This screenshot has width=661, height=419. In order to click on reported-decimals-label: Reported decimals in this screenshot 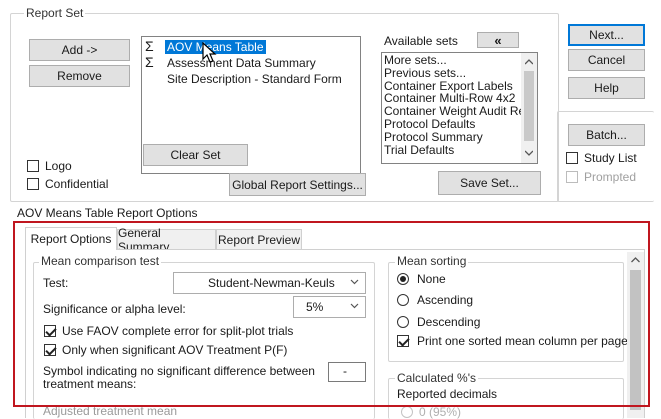, I will do `click(447, 394)`.